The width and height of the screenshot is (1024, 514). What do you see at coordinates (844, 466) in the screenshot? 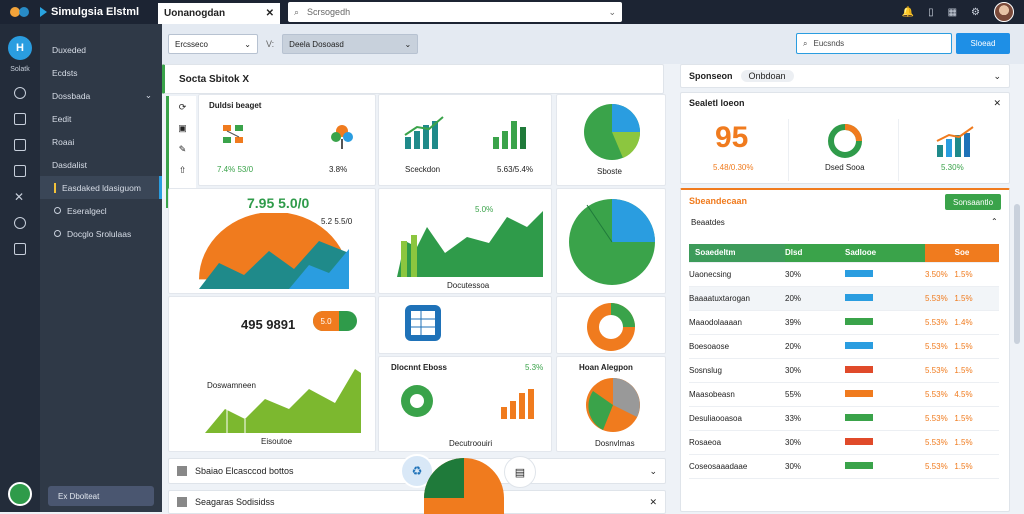
I see `table-row: Coseosaaadaae 30% 5.53% 1.5%` at bounding box center [844, 466].